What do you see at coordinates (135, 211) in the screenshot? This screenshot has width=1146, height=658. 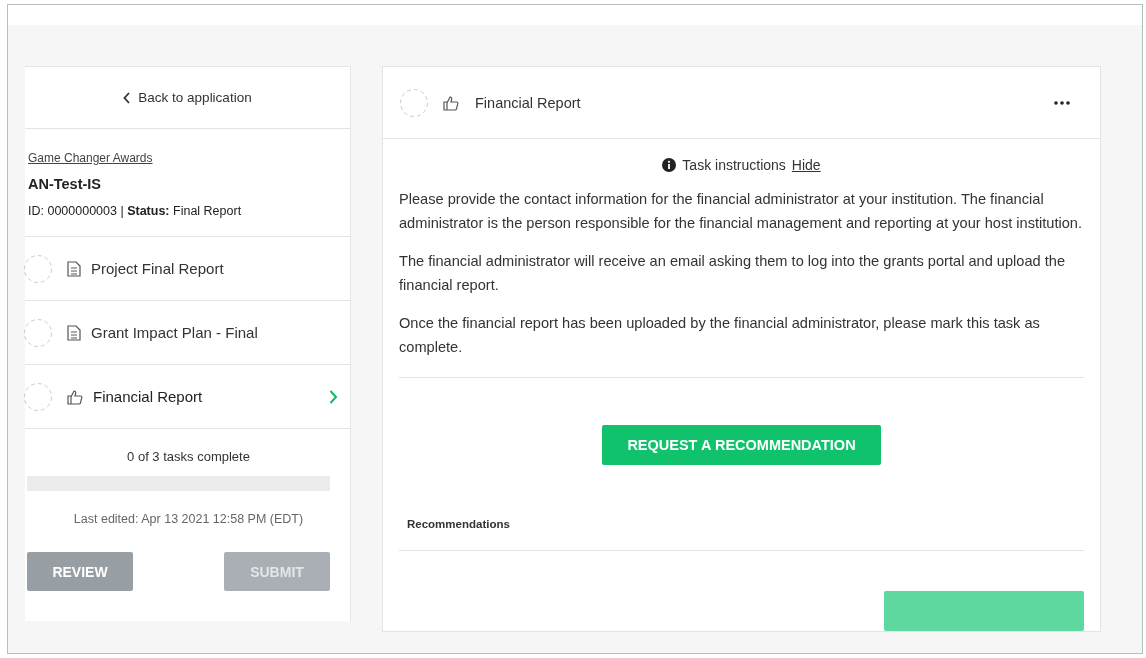 I see `id-status-text: ID: 0000000003 | Status: Final Report` at bounding box center [135, 211].